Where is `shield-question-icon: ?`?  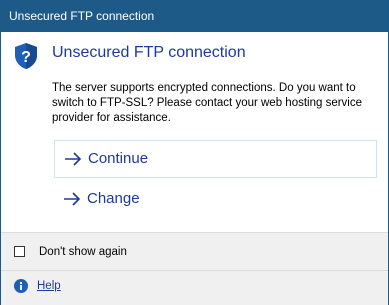
shield-question-icon: ? is located at coordinates (26, 56).